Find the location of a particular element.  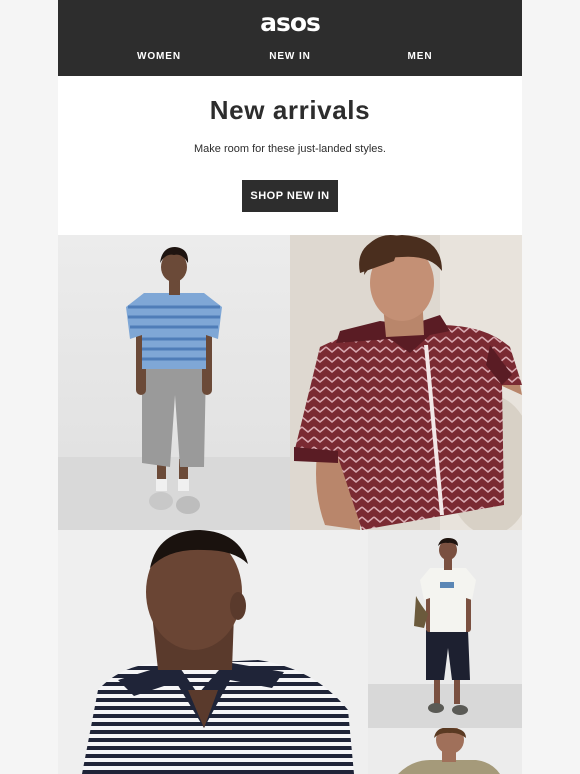

main-nav: WOMEN NEW IN MEN is located at coordinates (290, 58).